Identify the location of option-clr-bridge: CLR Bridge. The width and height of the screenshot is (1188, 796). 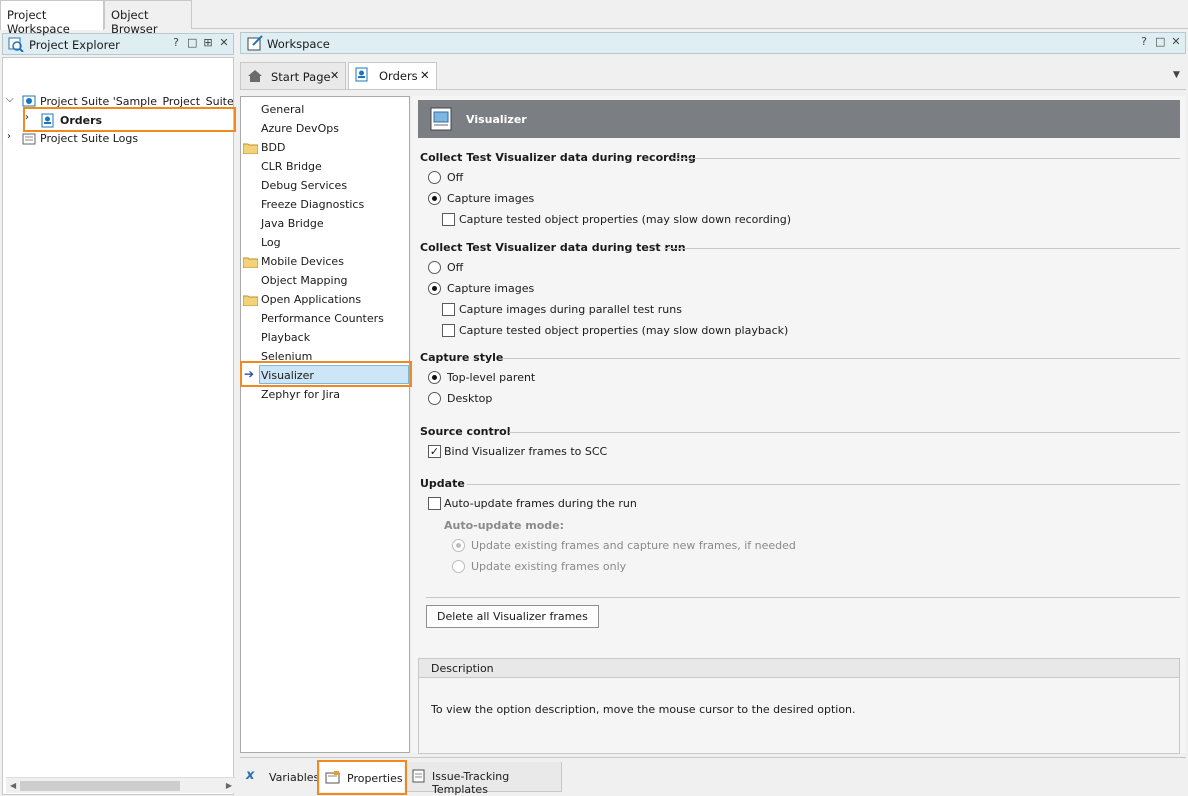
(291, 166).